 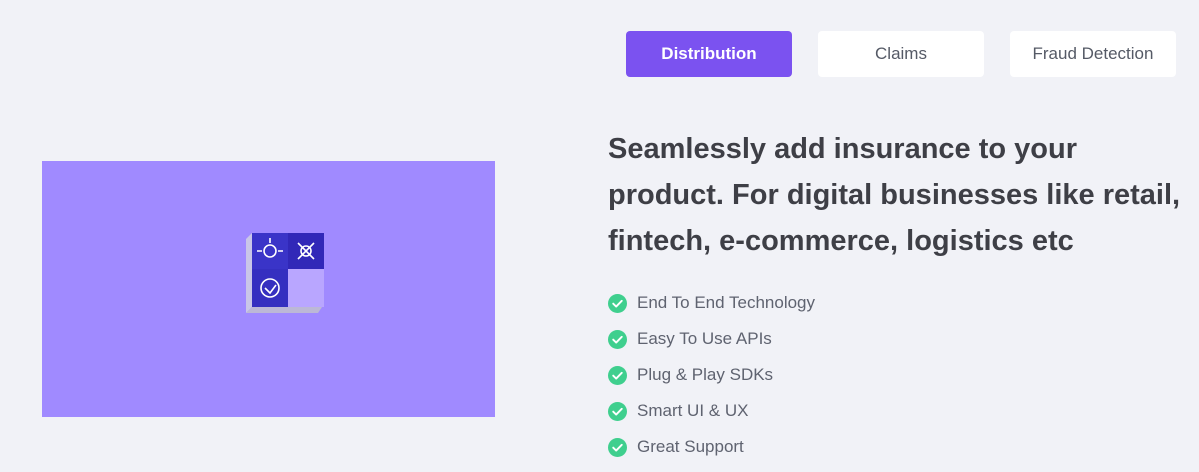 What do you see at coordinates (690, 446) in the screenshot?
I see `feature-label: Great Support` at bounding box center [690, 446].